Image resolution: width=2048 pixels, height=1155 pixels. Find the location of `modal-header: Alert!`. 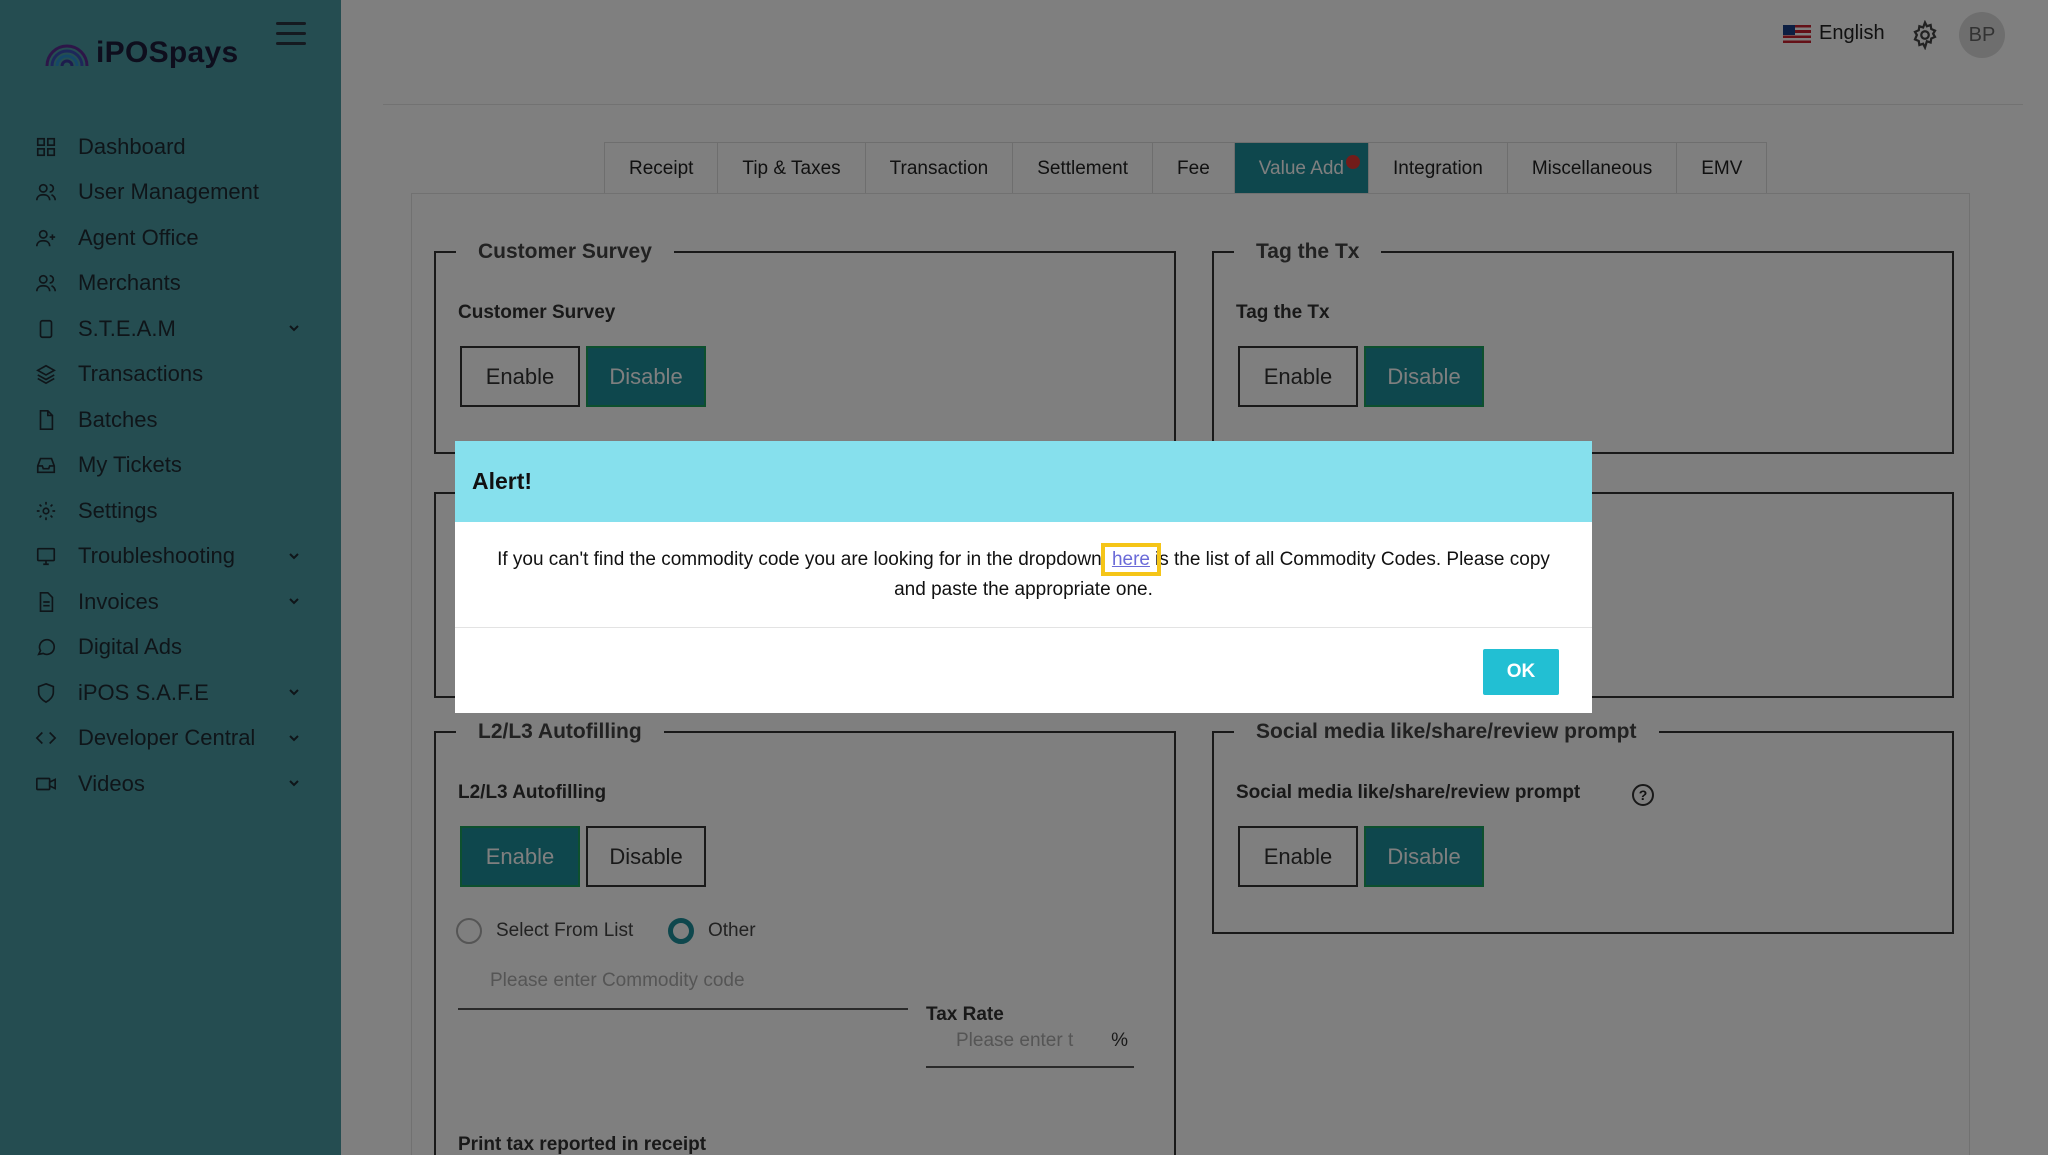

modal-header: Alert! is located at coordinates (1023, 481).